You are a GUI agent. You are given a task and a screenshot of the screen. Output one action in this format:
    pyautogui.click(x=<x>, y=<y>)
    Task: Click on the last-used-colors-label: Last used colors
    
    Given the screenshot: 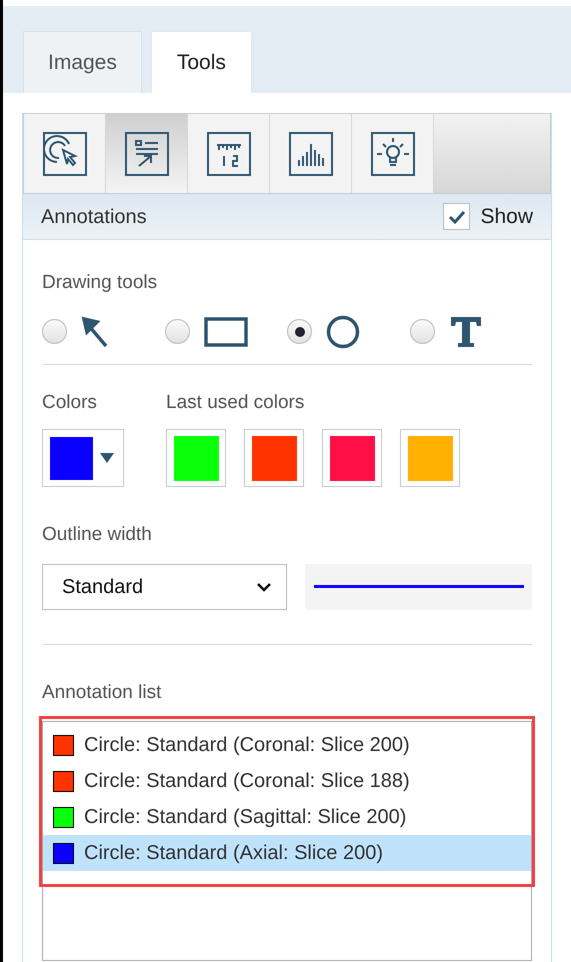 What is the action you would take?
    pyautogui.click(x=236, y=402)
    